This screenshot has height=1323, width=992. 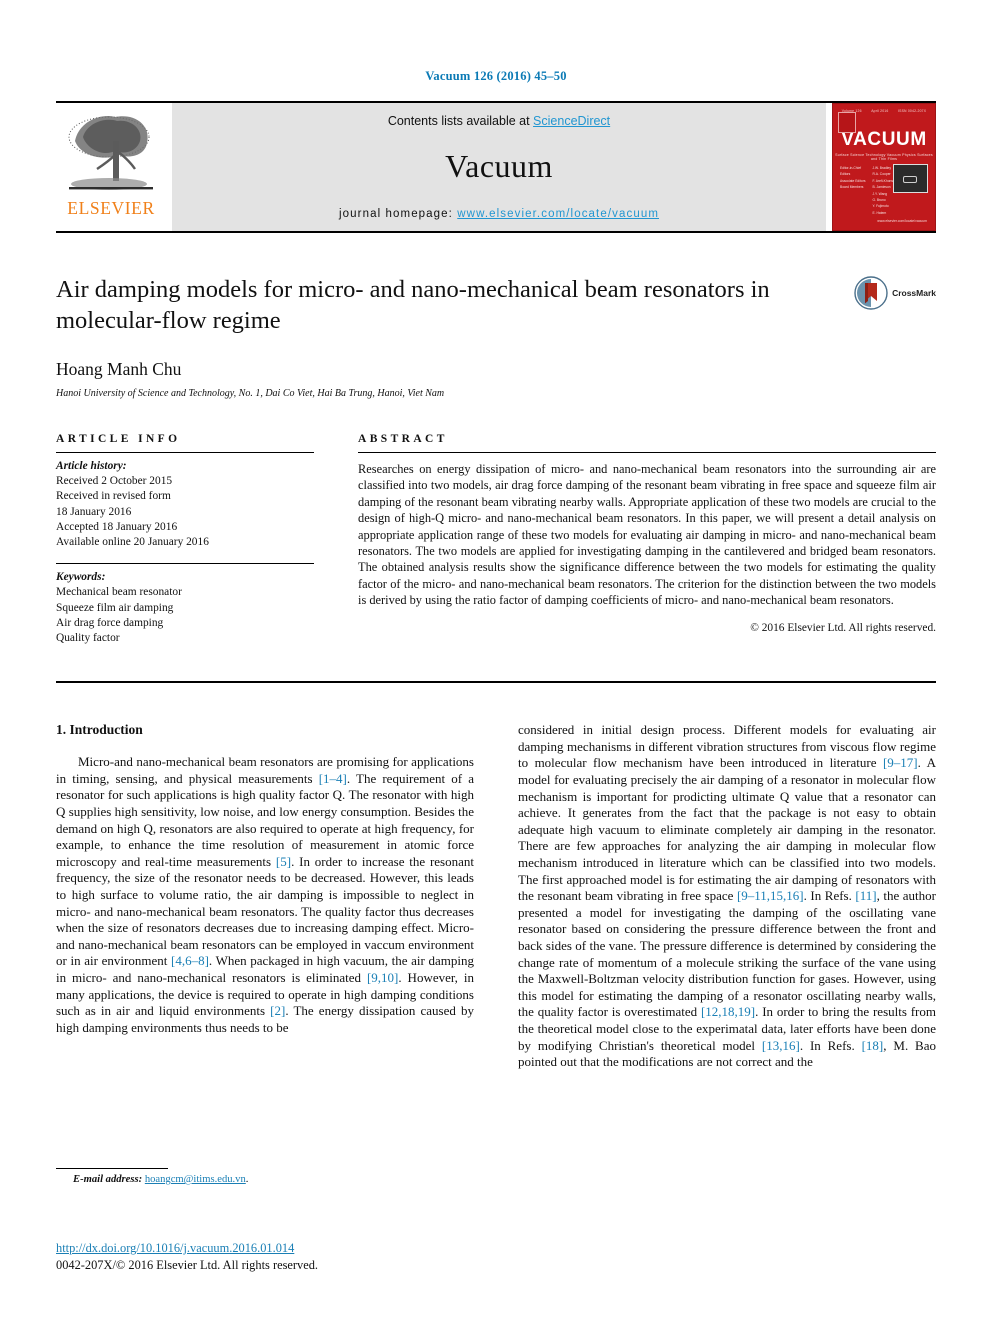 I want to click on cover-editor-role: Editors, so click(x=845, y=174).